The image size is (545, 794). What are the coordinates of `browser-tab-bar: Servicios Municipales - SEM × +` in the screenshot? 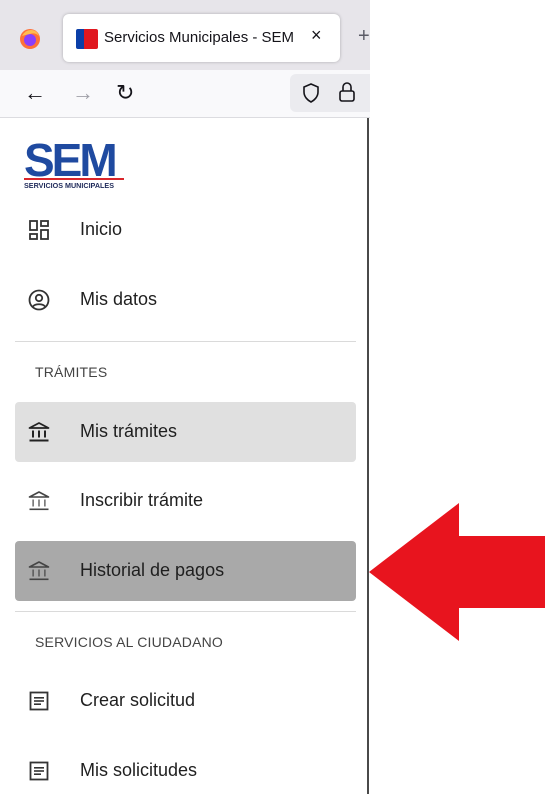 It's located at (185, 35).